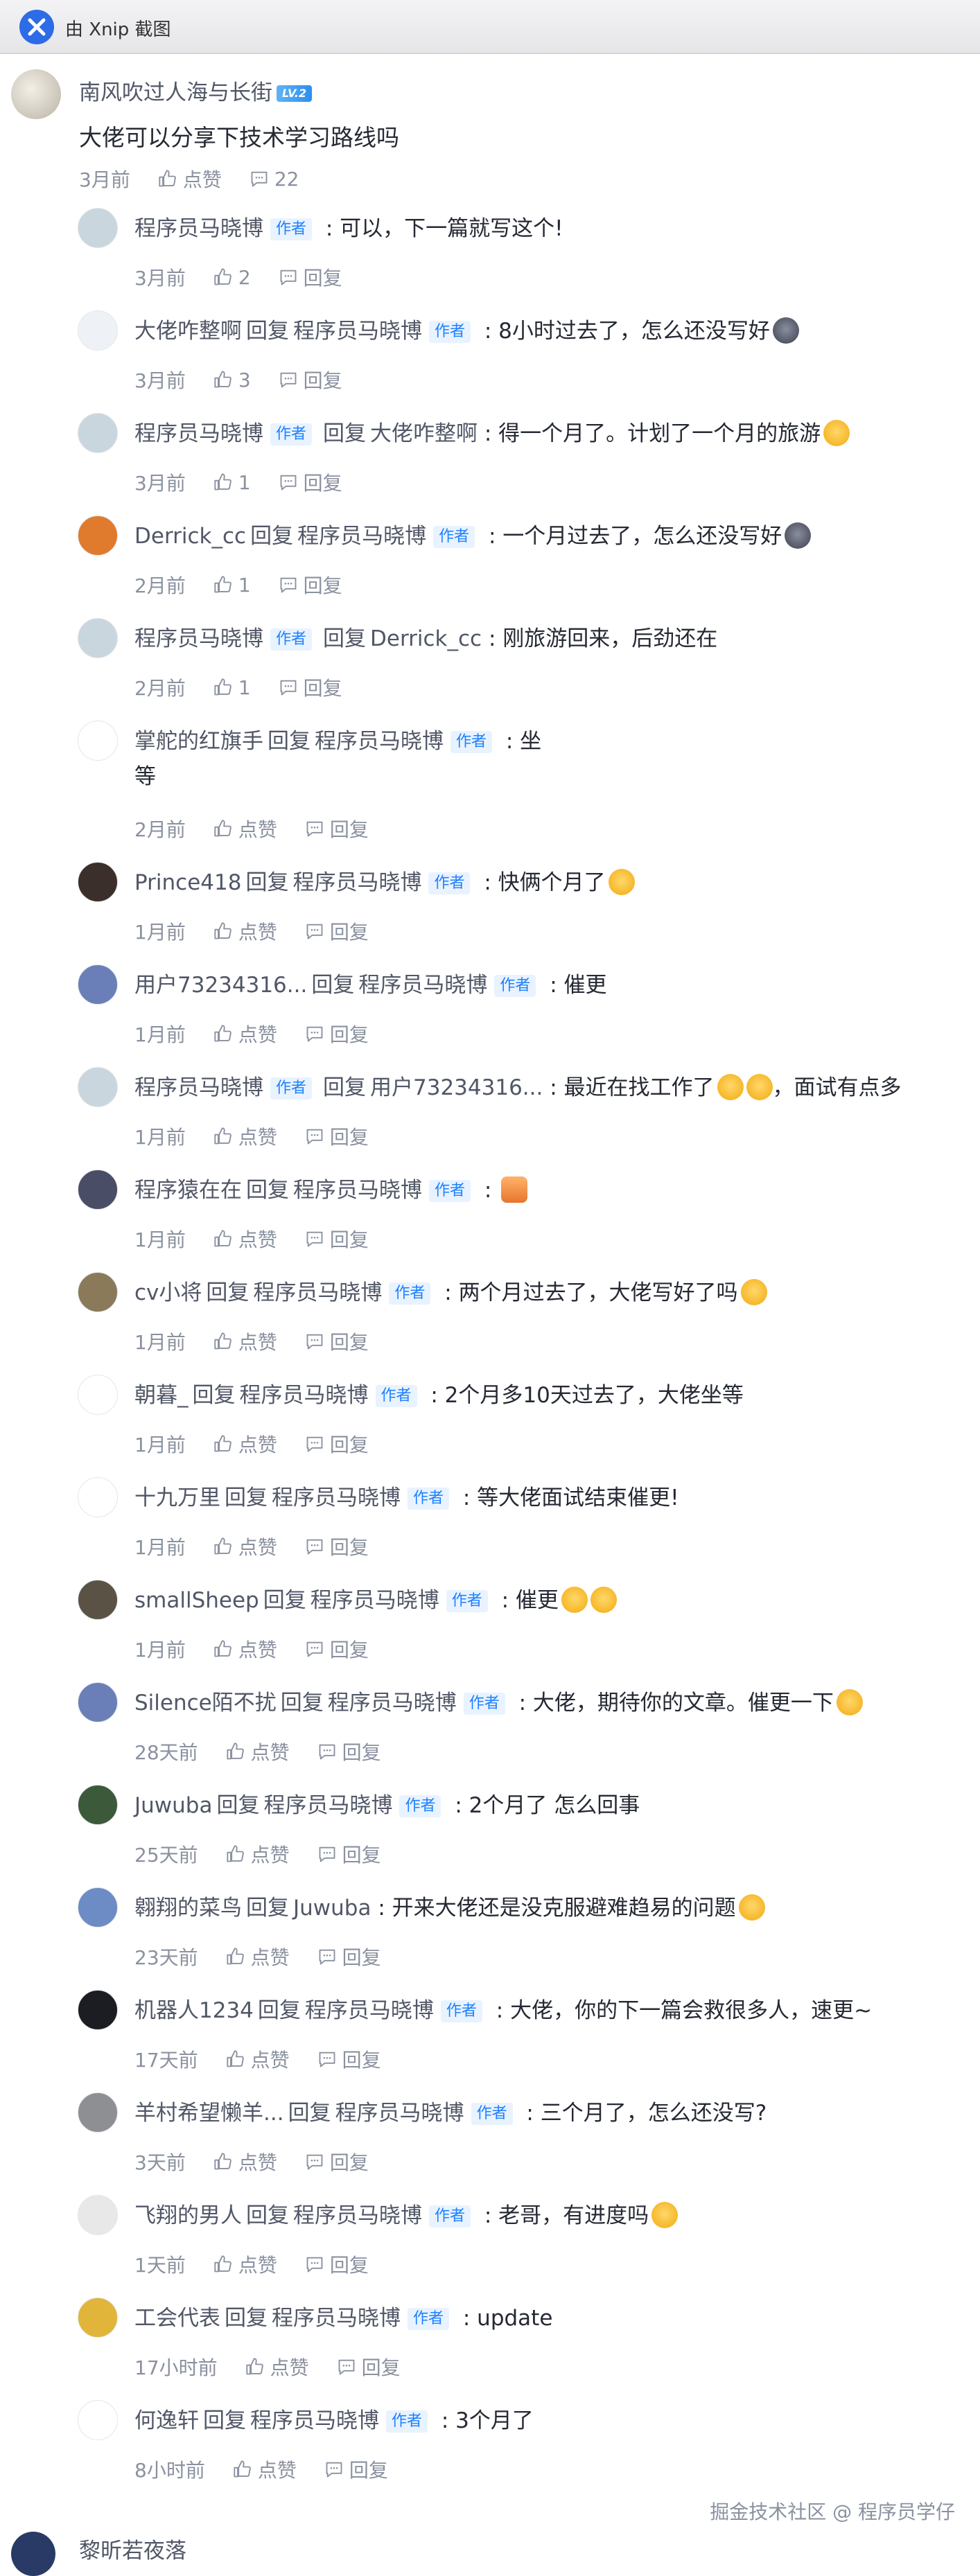  What do you see at coordinates (274, 180) in the screenshot?
I see `comment-count-button: 22` at bounding box center [274, 180].